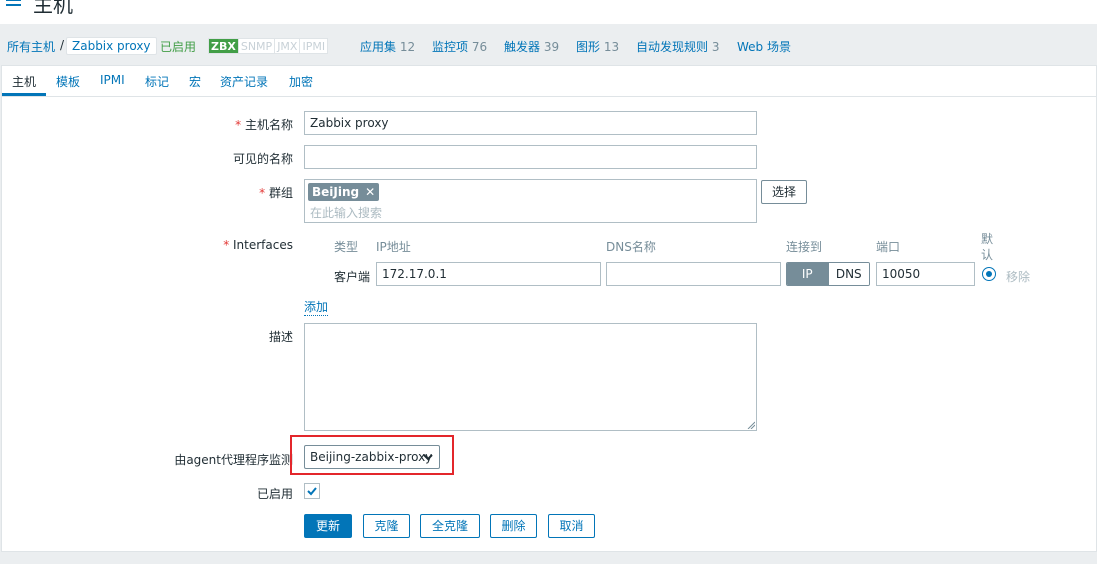  What do you see at coordinates (276, 193) in the screenshot?
I see `groups-label: * 群组` at bounding box center [276, 193].